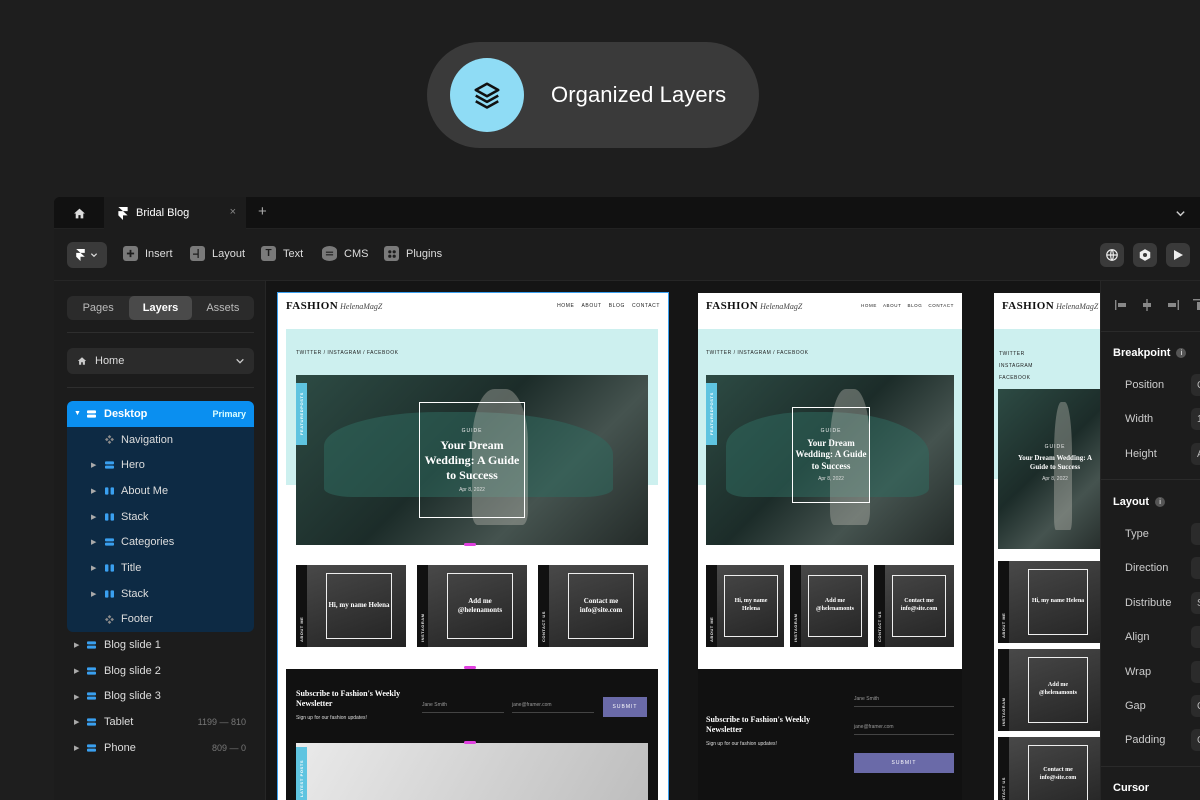  I want to click on tab-assets: Assets, so click(223, 308).